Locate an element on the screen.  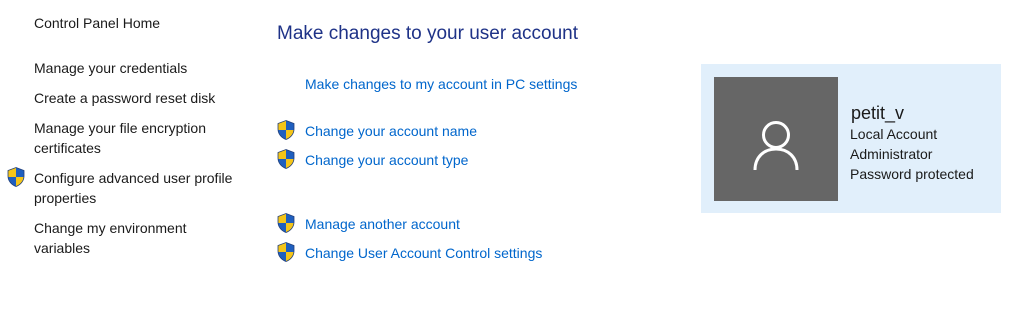
user-silhouette-icon is located at coordinates (776, 146).